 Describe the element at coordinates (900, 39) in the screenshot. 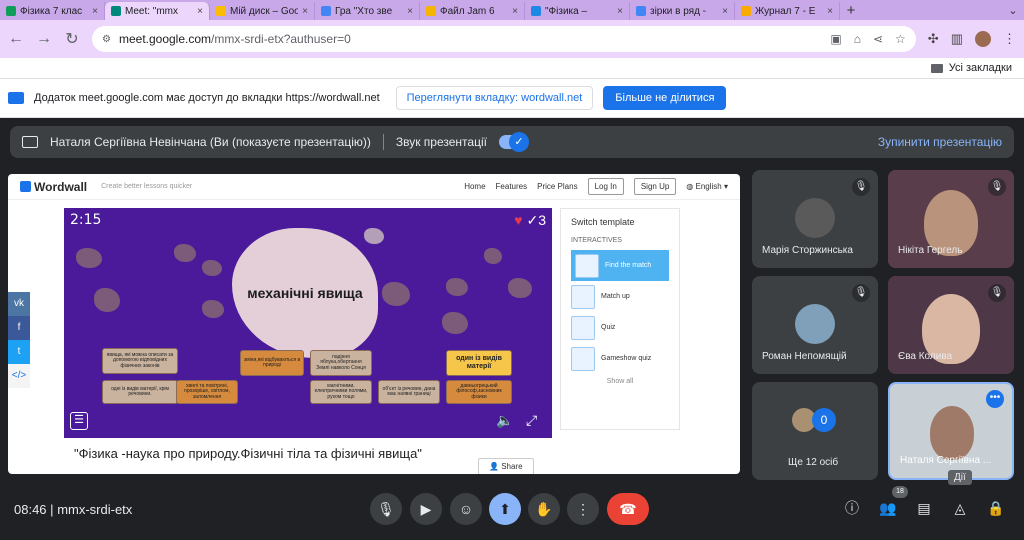

I see `star-icon: ☆` at that location.